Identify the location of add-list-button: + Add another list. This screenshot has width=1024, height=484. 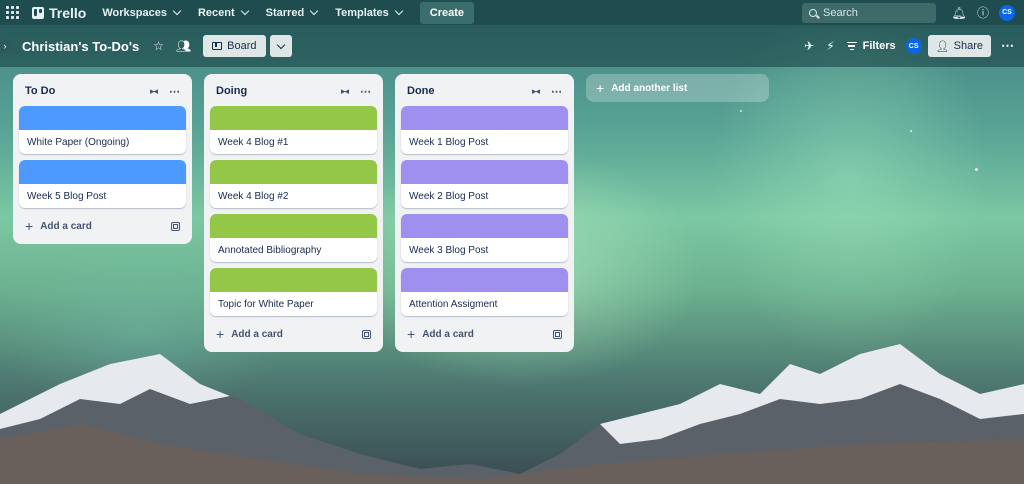
(677, 88).